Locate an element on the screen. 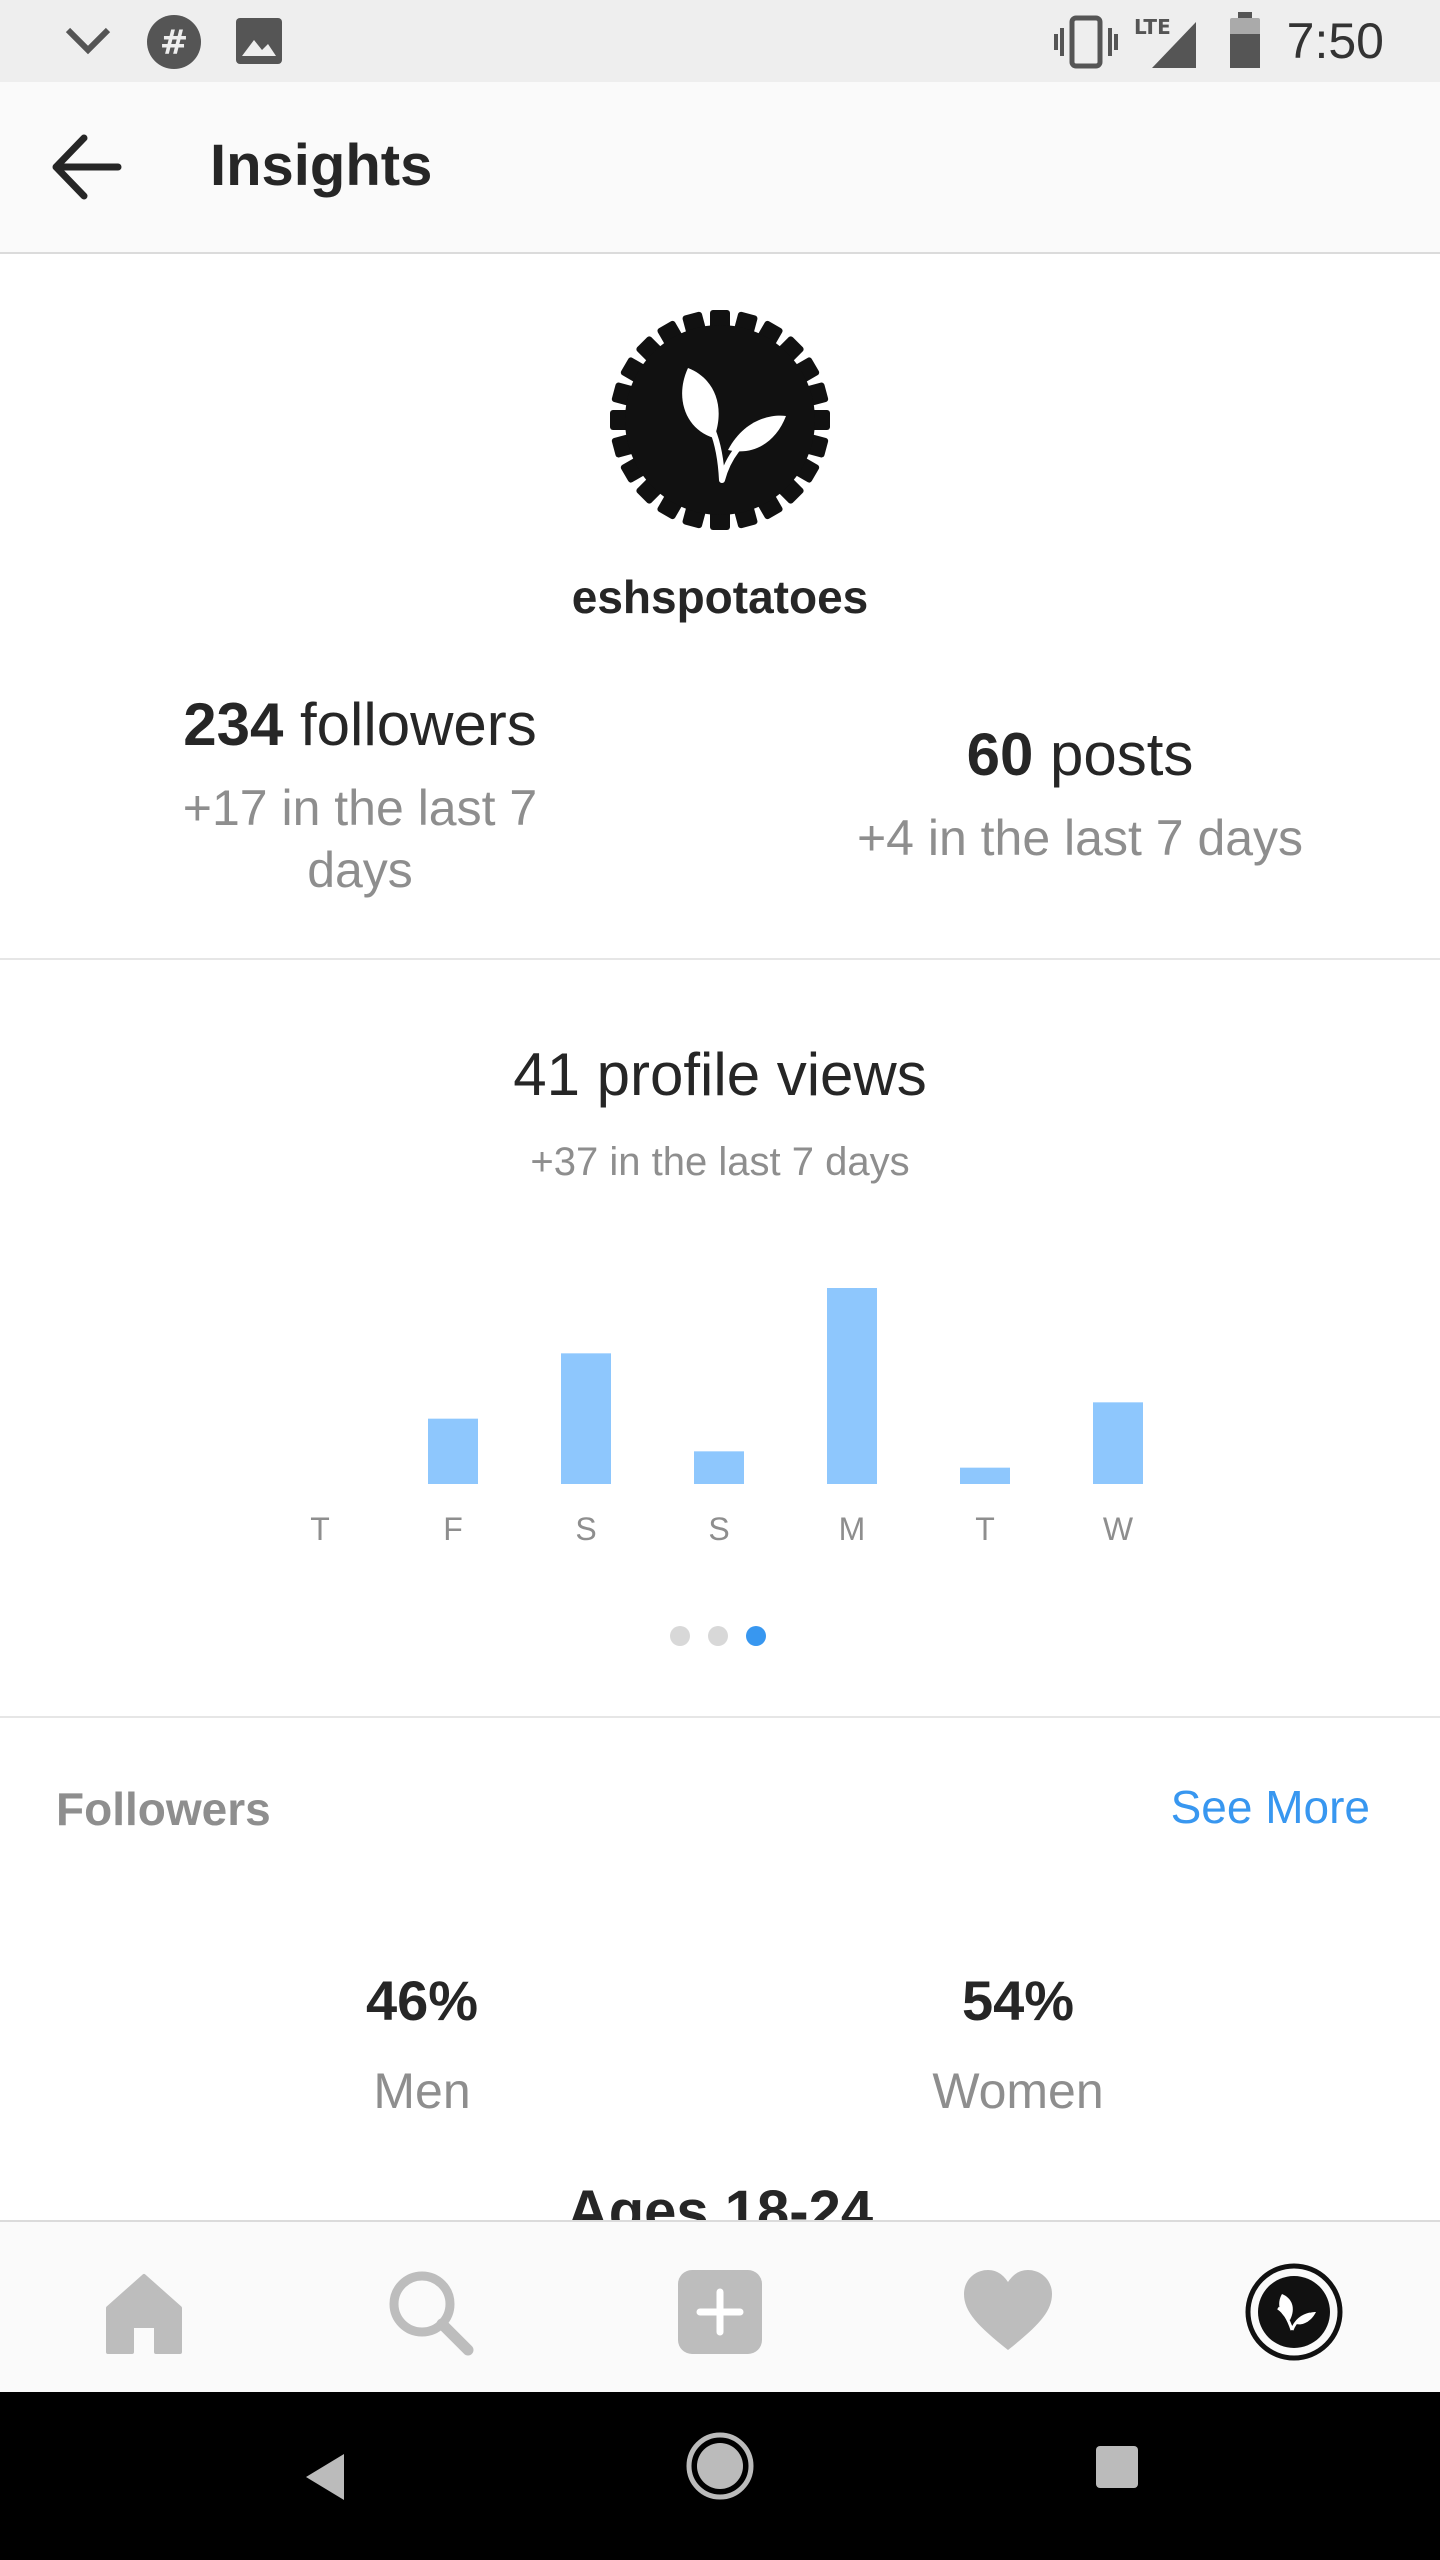 The image size is (1440, 2560). posts-count-line: 60 posts is located at coordinates (1080, 754).